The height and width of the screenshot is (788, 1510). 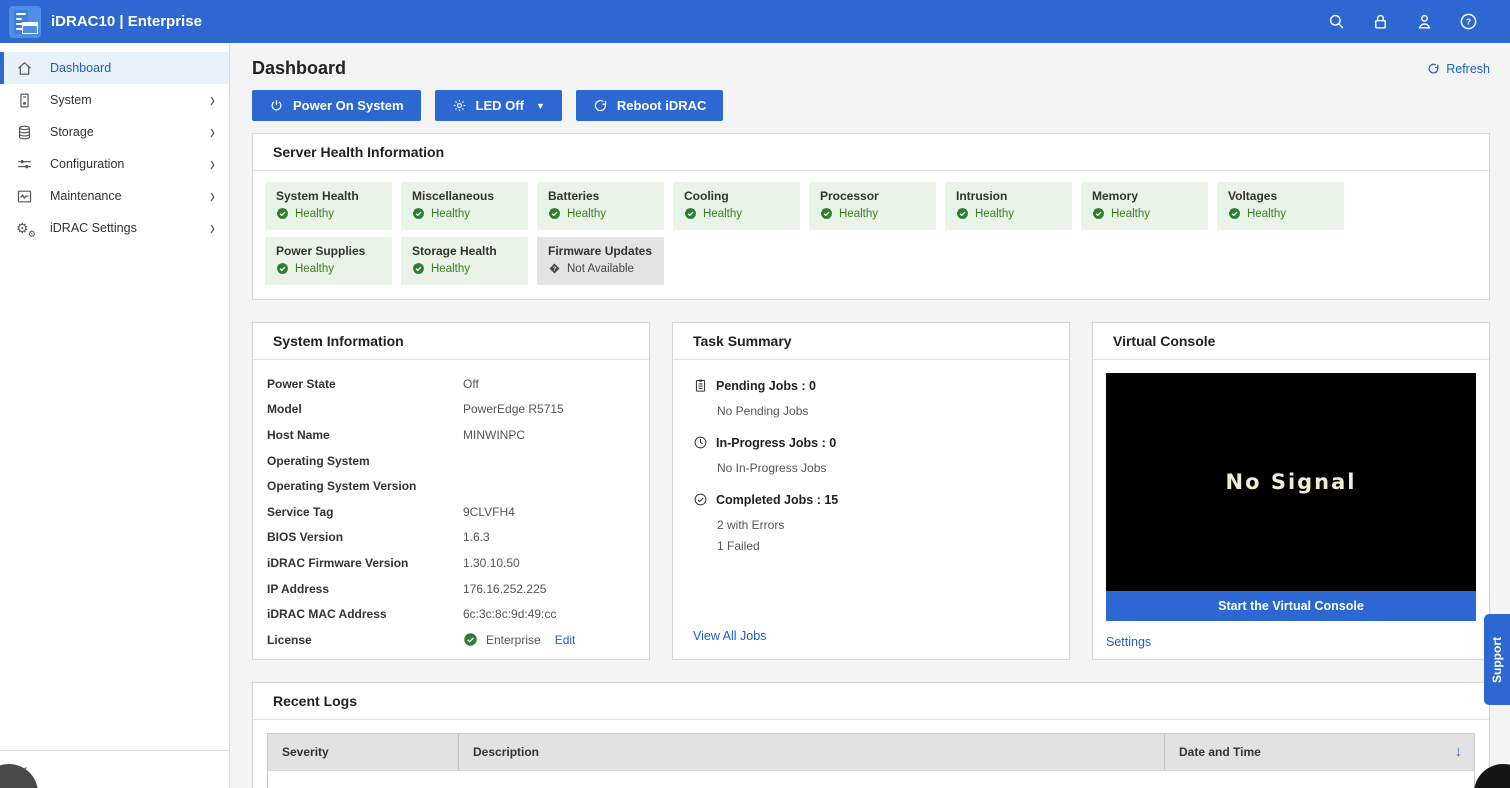 I want to click on unknown-diamond-icon: ?, so click(x=554, y=268).